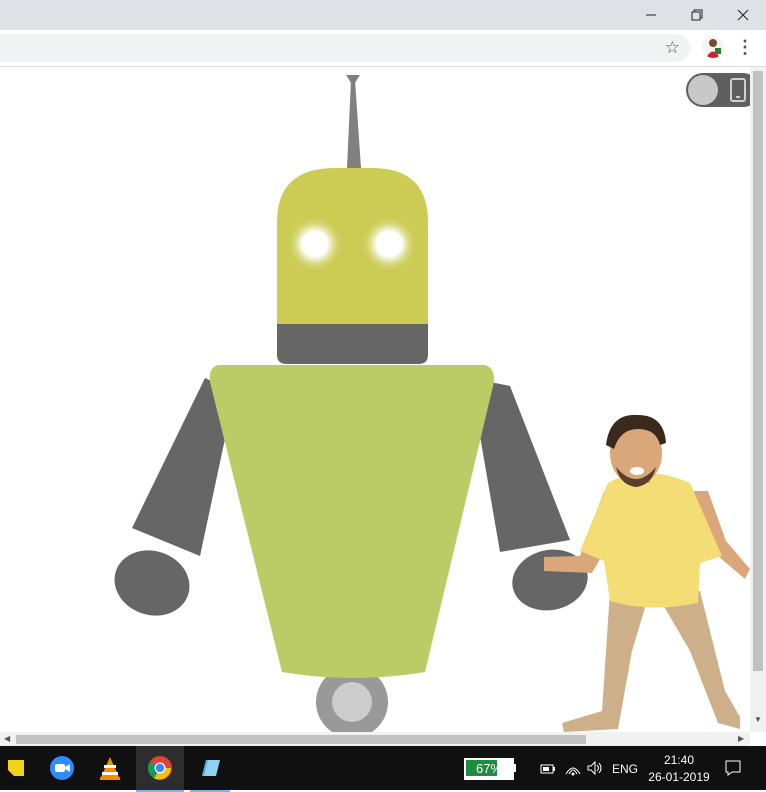  What do you see at coordinates (713, 47) in the screenshot?
I see `avatar` at bounding box center [713, 47].